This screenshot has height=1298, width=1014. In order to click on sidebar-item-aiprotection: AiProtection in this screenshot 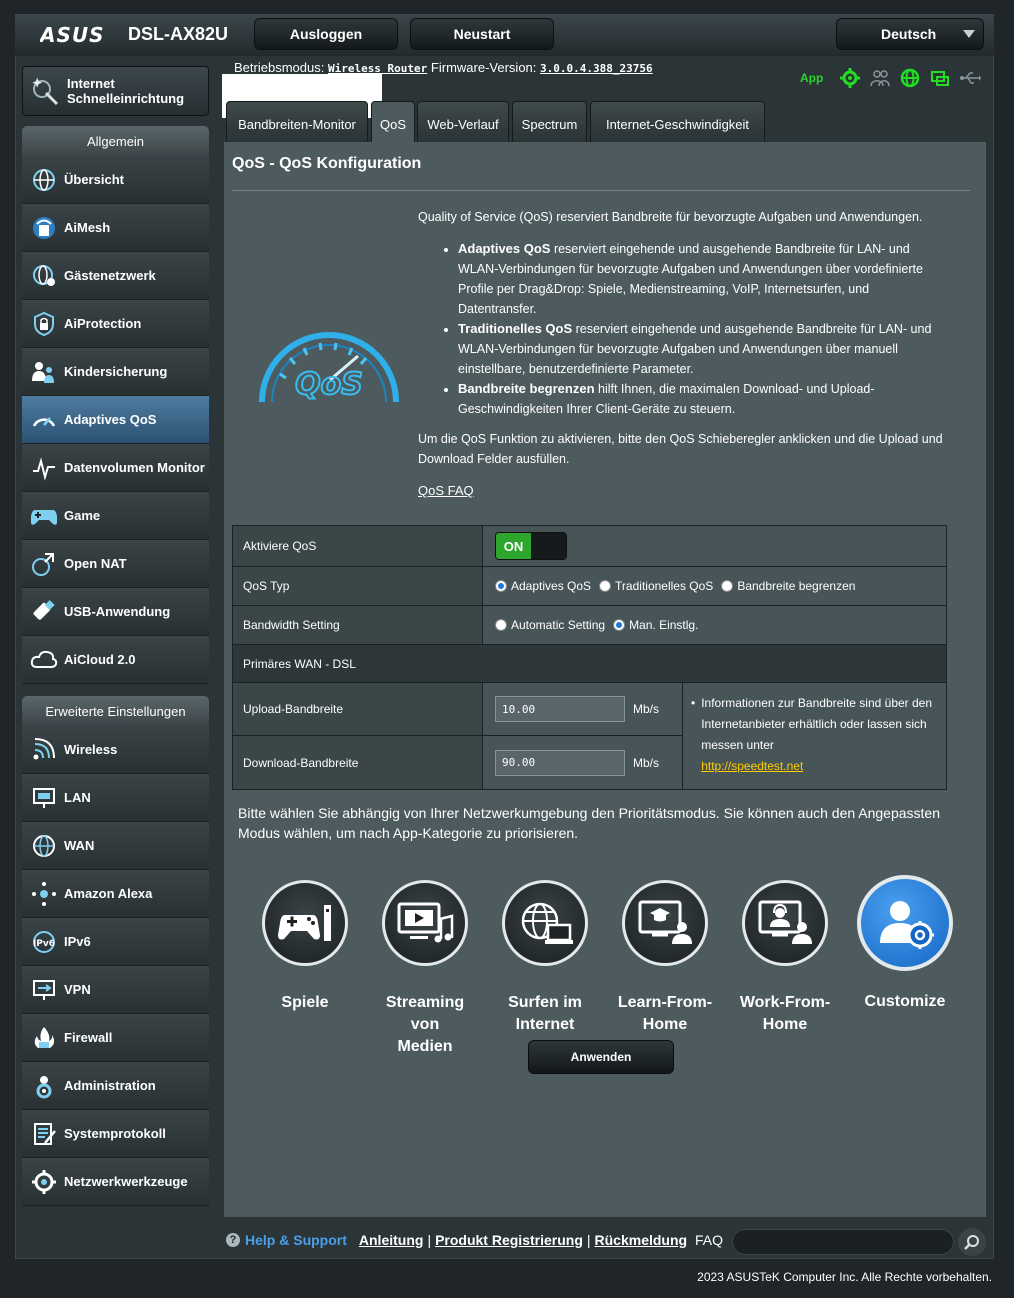, I will do `click(115, 324)`.